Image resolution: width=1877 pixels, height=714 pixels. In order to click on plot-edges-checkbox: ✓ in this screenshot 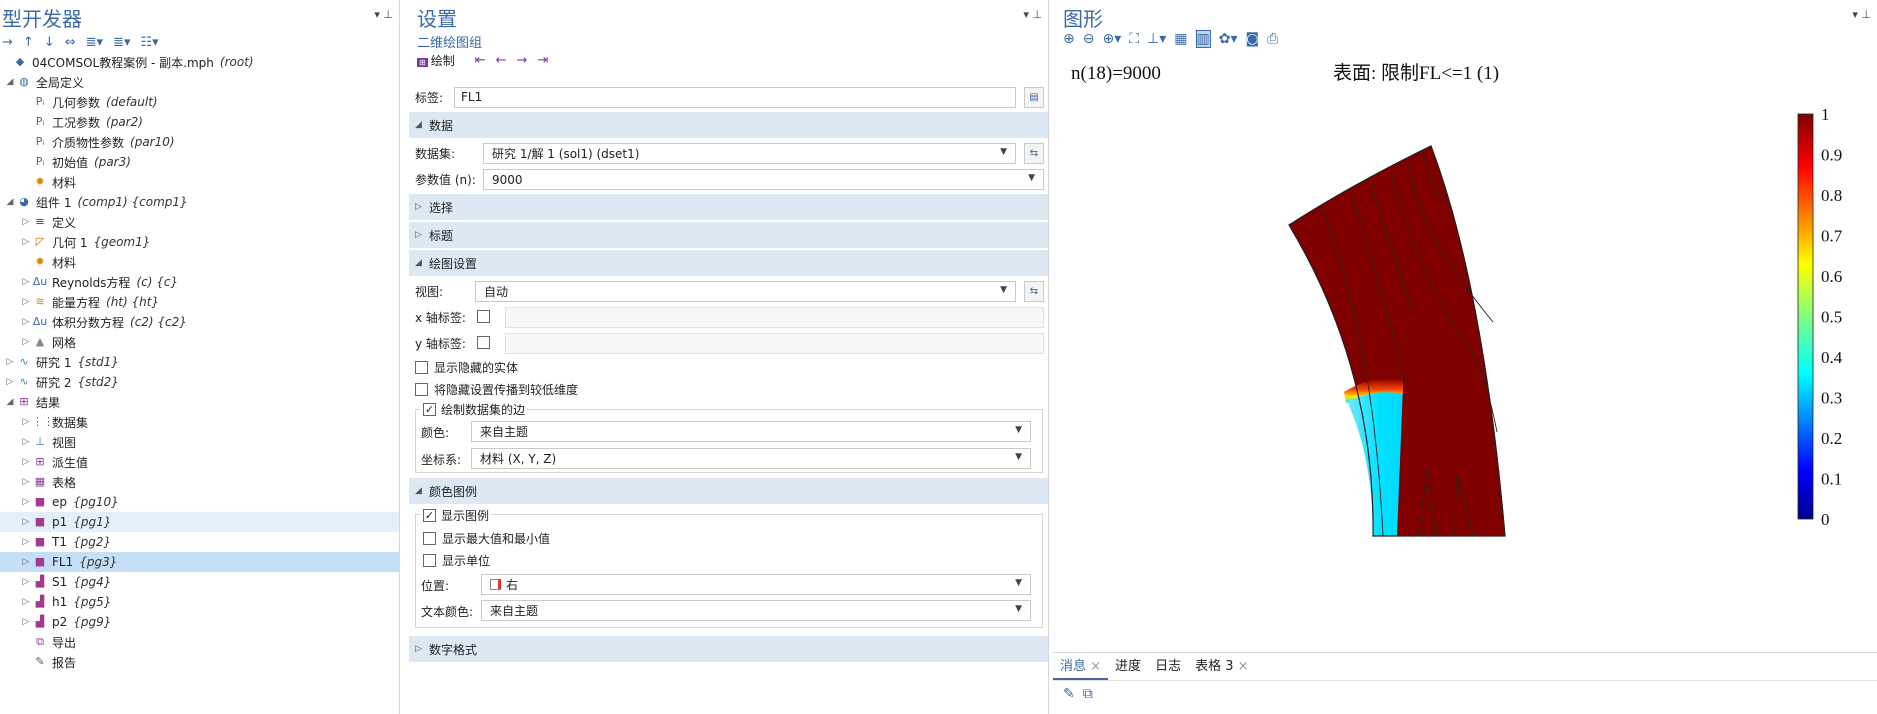, I will do `click(429, 409)`.